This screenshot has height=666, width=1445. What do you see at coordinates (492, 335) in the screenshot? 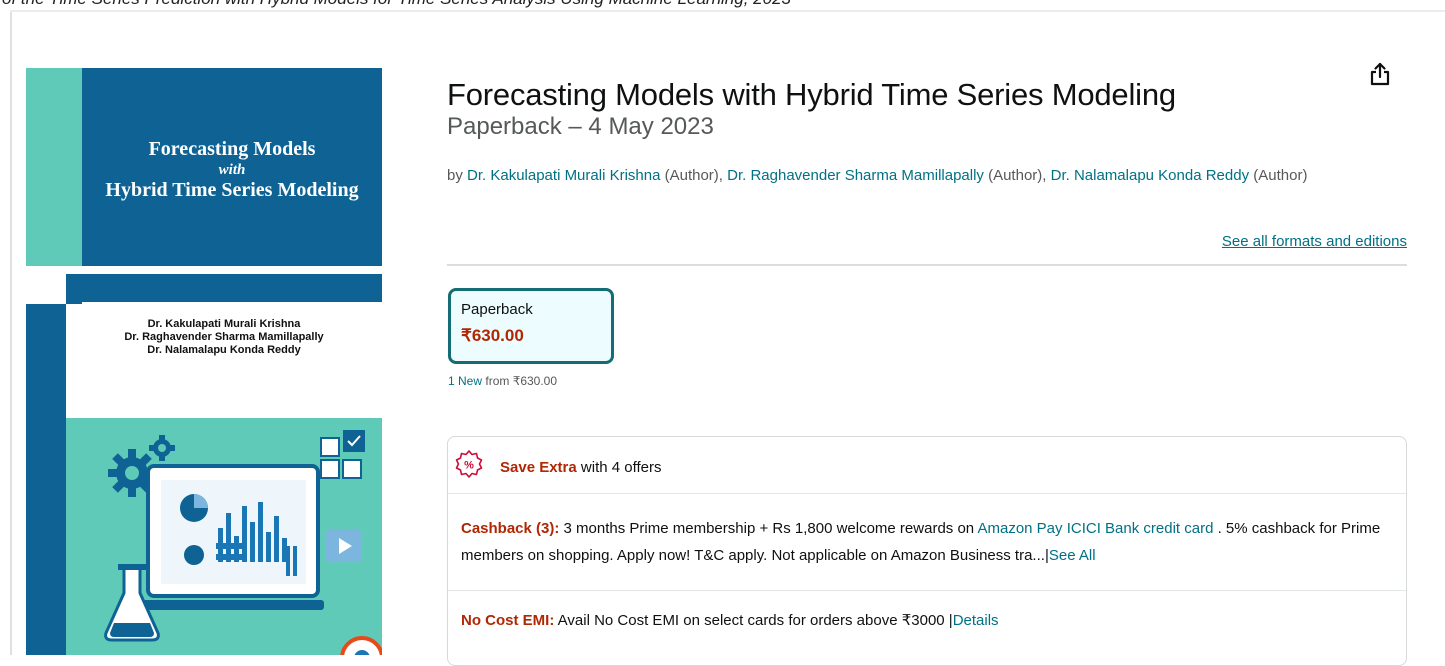
I see `format-price: ₹630.00` at bounding box center [492, 335].